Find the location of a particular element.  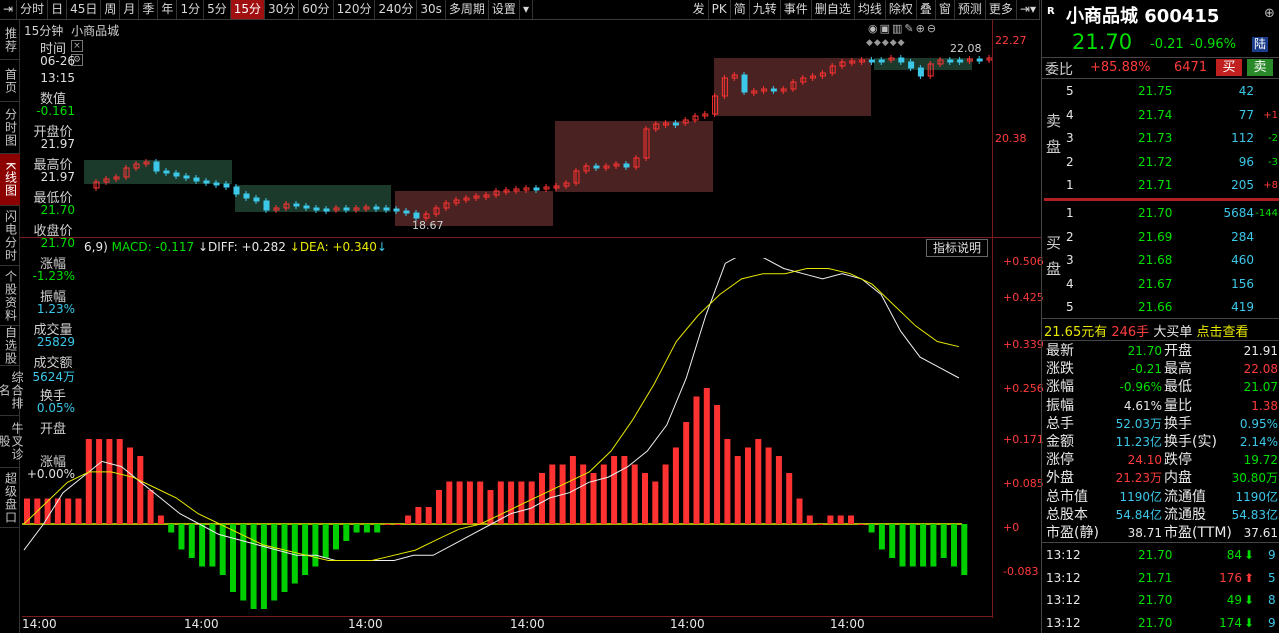

nav-item: K线图 is located at coordinates (10, 180).